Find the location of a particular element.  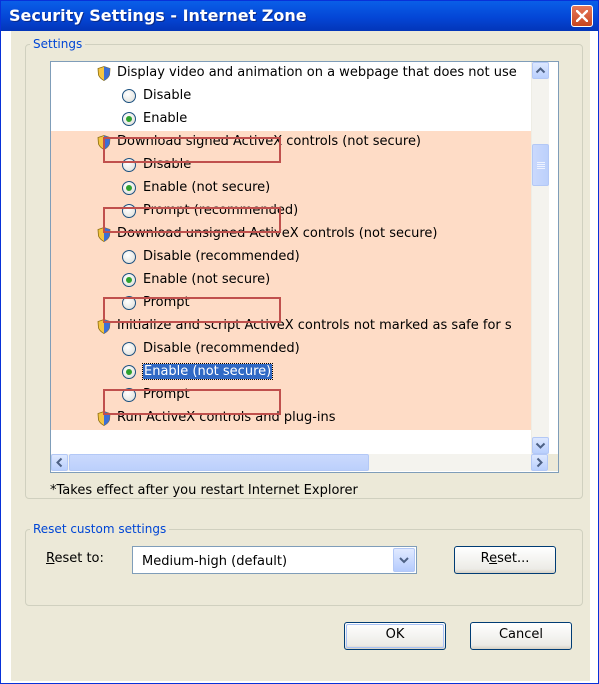

chevron-right-icon is located at coordinates (539, 462).